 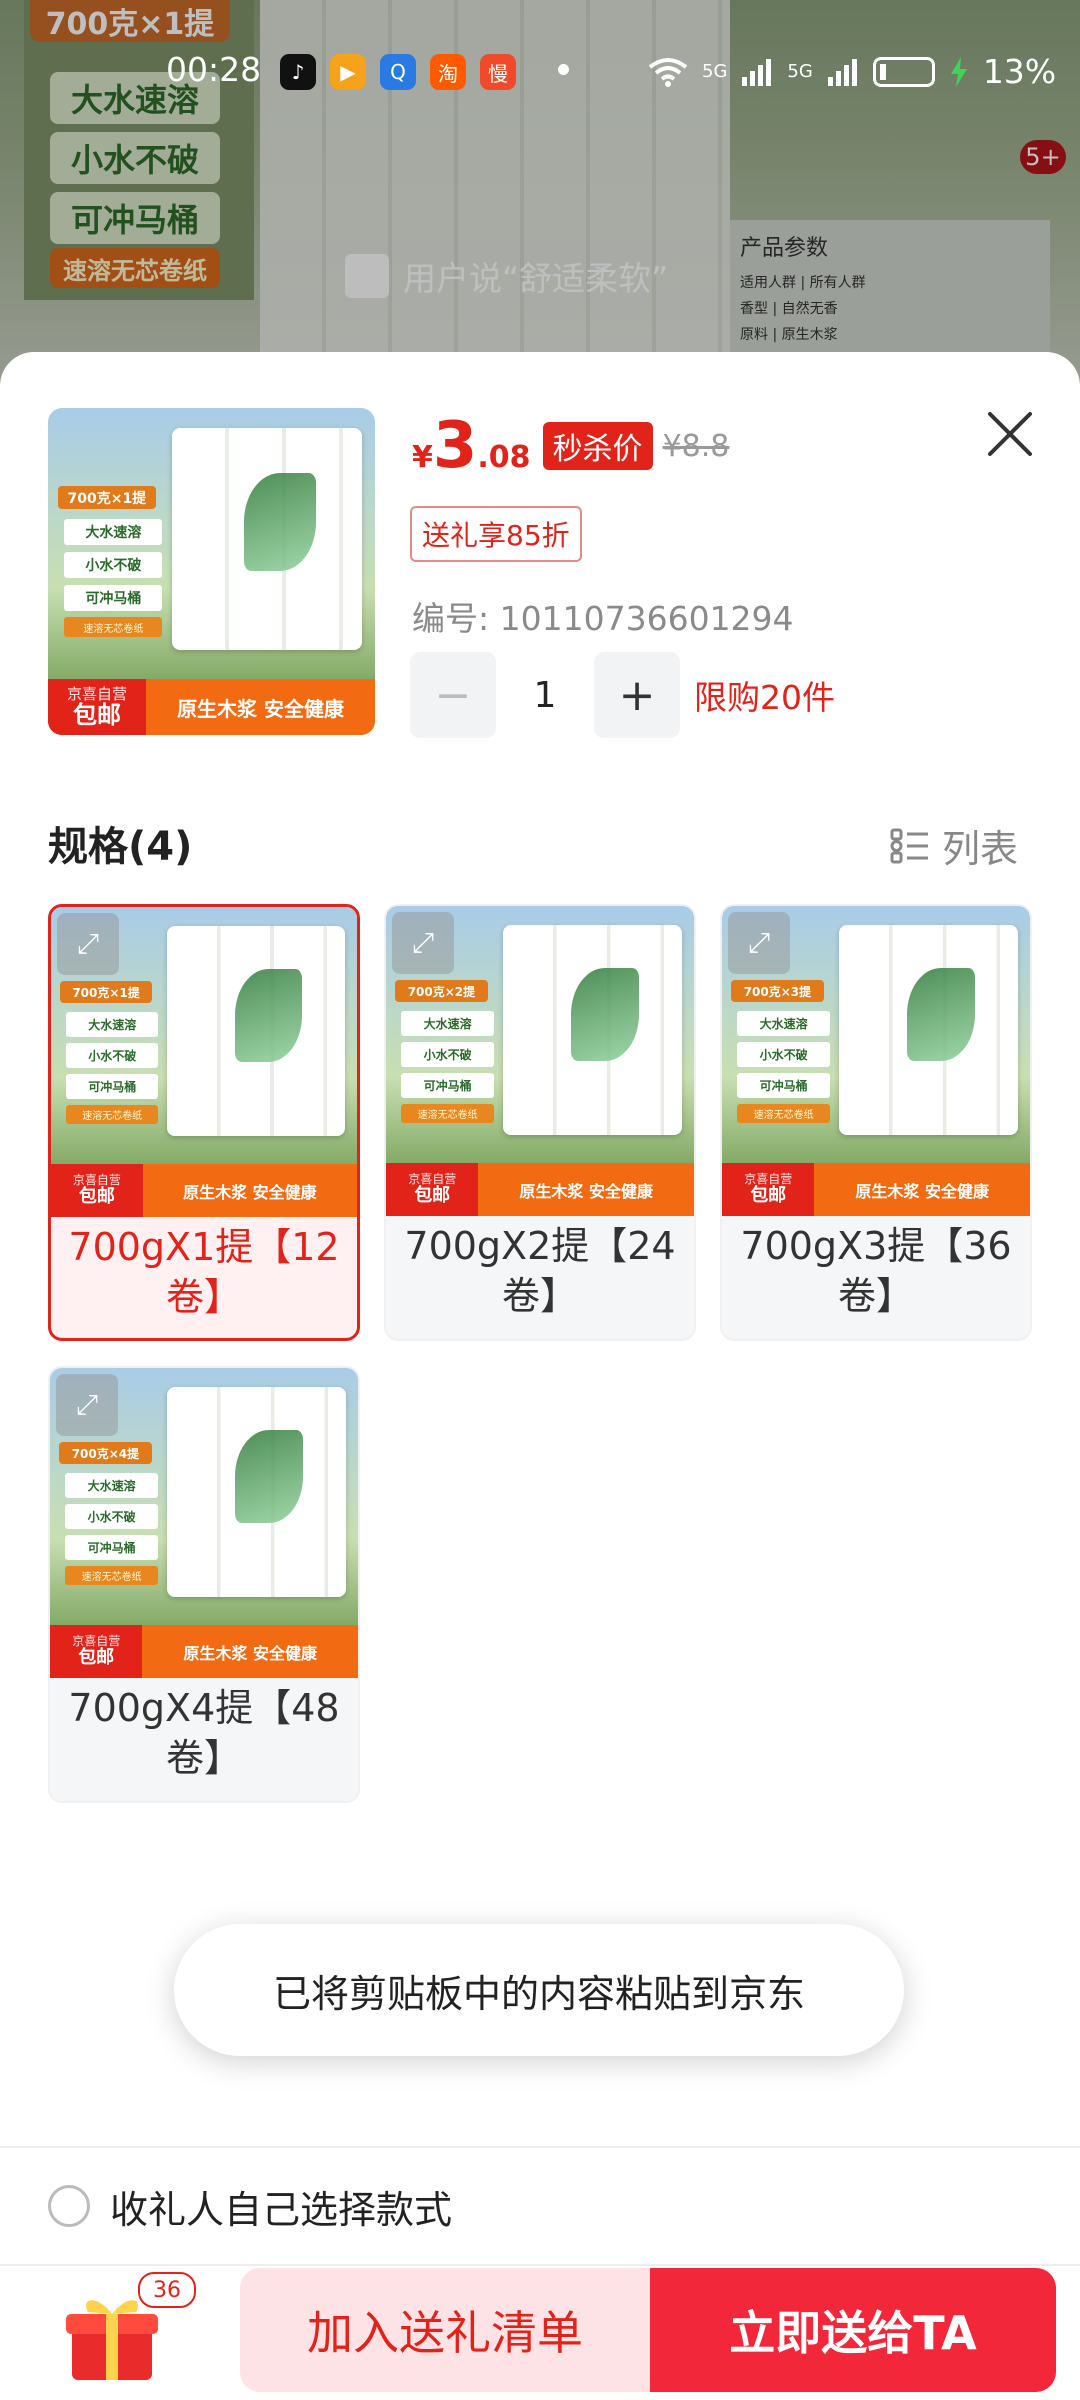 What do you see at coordinates (298, 72) in the screenshot?
I see `douyin-icon: ♪` at bounding box center [298, 72].